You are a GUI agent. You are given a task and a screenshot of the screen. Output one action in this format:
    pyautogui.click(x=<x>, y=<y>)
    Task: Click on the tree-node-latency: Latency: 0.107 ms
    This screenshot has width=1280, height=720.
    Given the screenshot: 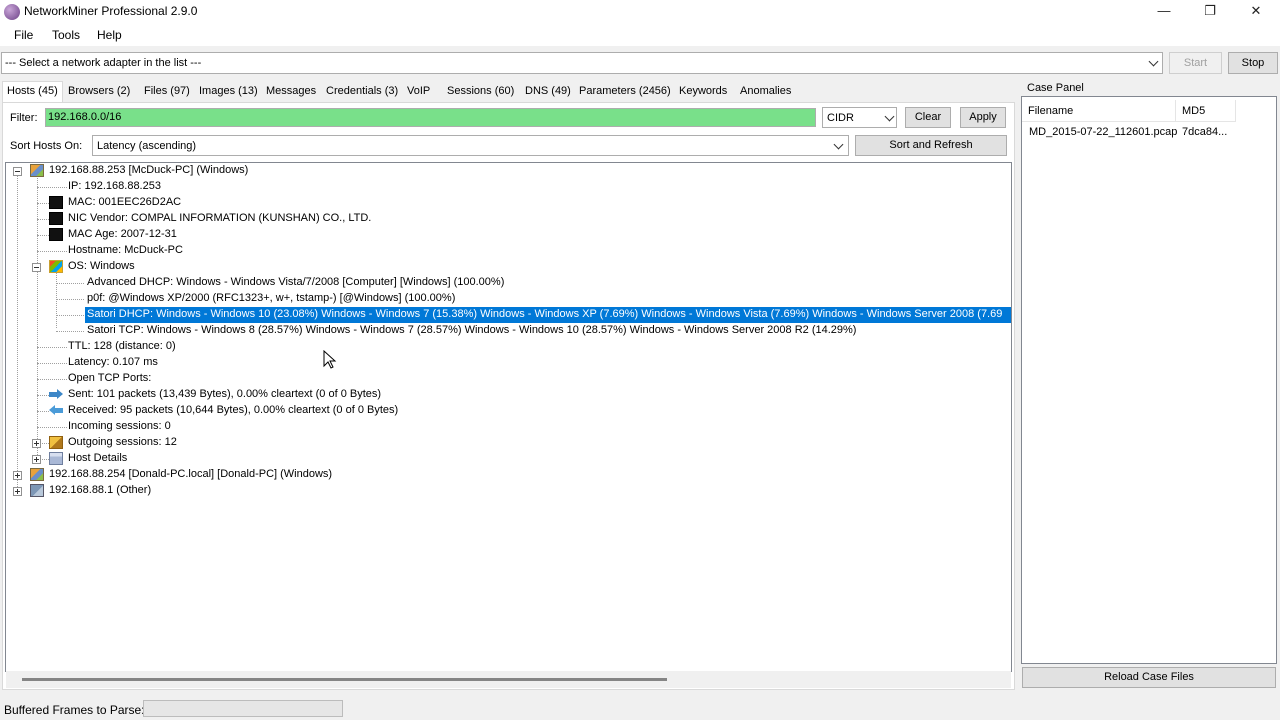 What is the action you would take?
    pyautogui.click(x=156, y=363)
    